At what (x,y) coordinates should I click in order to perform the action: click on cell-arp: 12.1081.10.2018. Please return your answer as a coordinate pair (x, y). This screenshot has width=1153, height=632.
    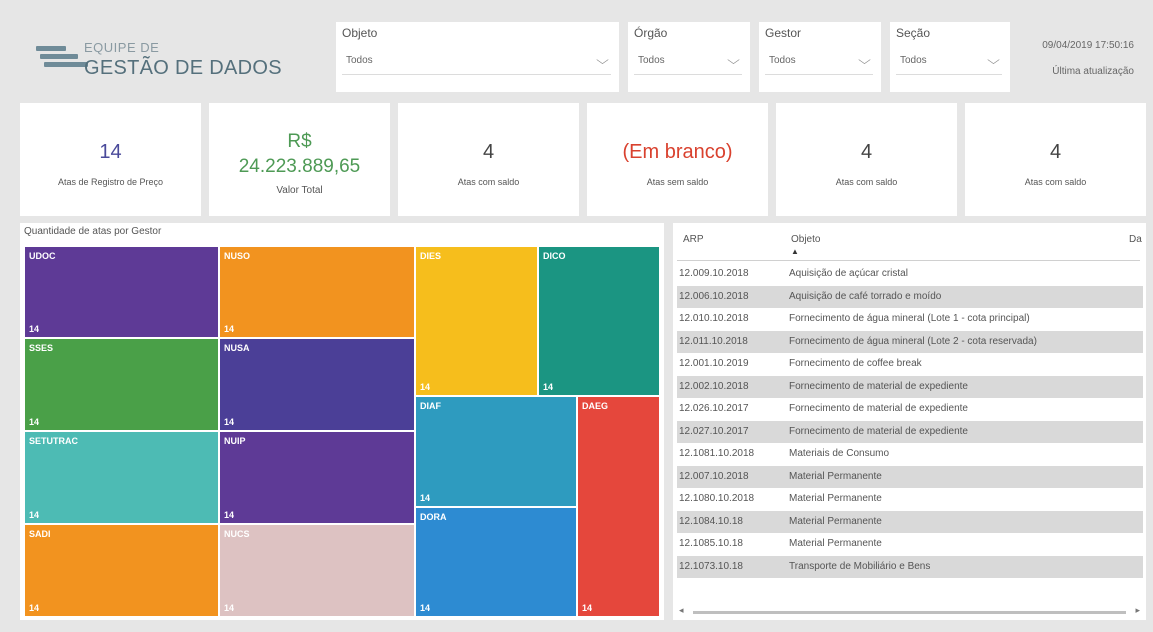
    Looking at the image, I should click on (717, 453).